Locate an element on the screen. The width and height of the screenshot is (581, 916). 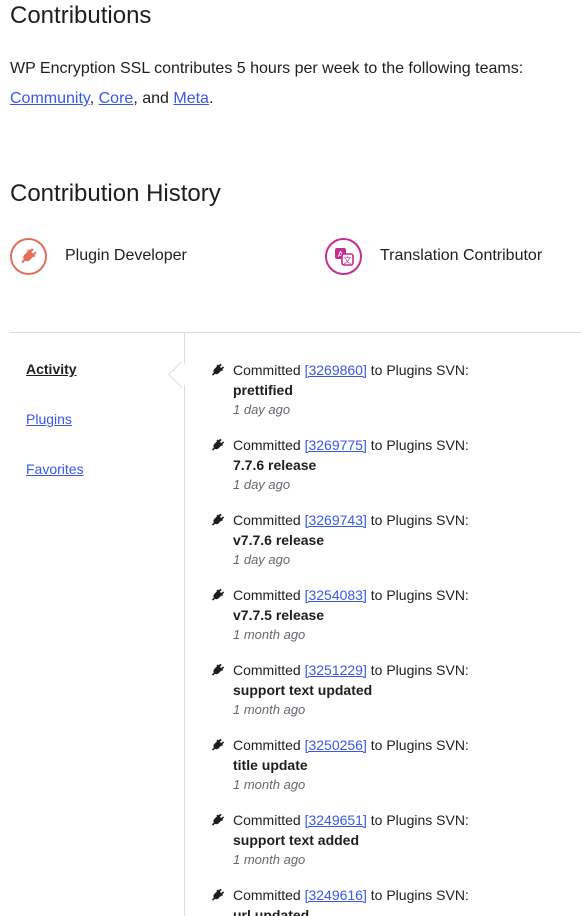
contributions-heading: Contributions is located at coordinates (81, 15).